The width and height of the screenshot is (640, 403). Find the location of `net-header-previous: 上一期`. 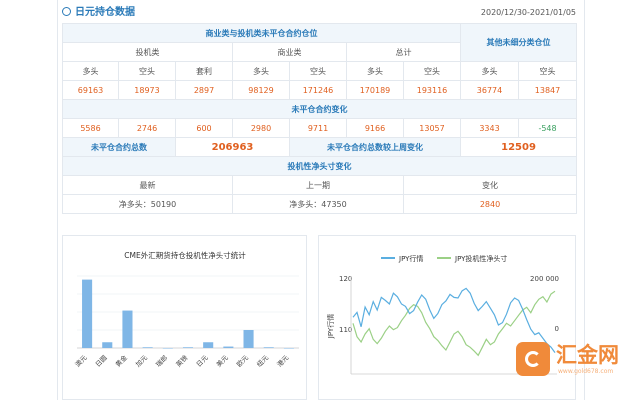

net-header-previous: 上一期 is located at coordinates (318, 185).